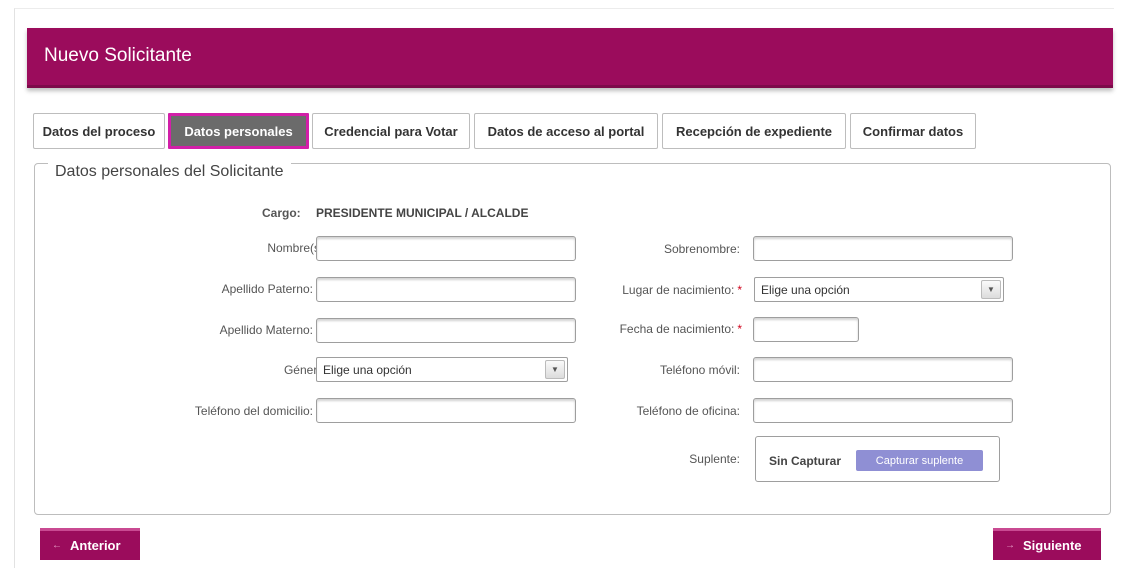  I want to click on lugar-nacimiento-selected: Elige una opción, so click(805, 289).